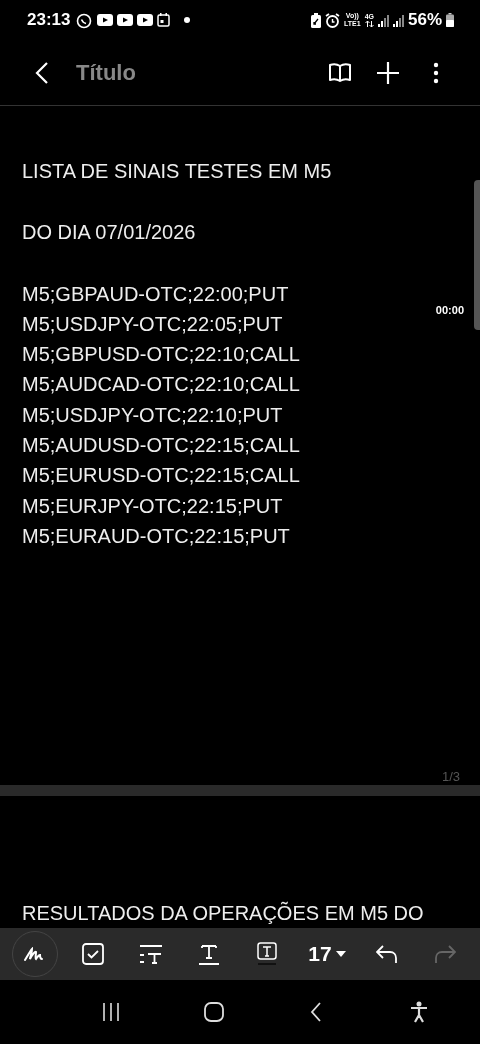  I want to click on note-text-line: M5;GBPAUD-OTC;22:00;PUT, so click(155, 294).